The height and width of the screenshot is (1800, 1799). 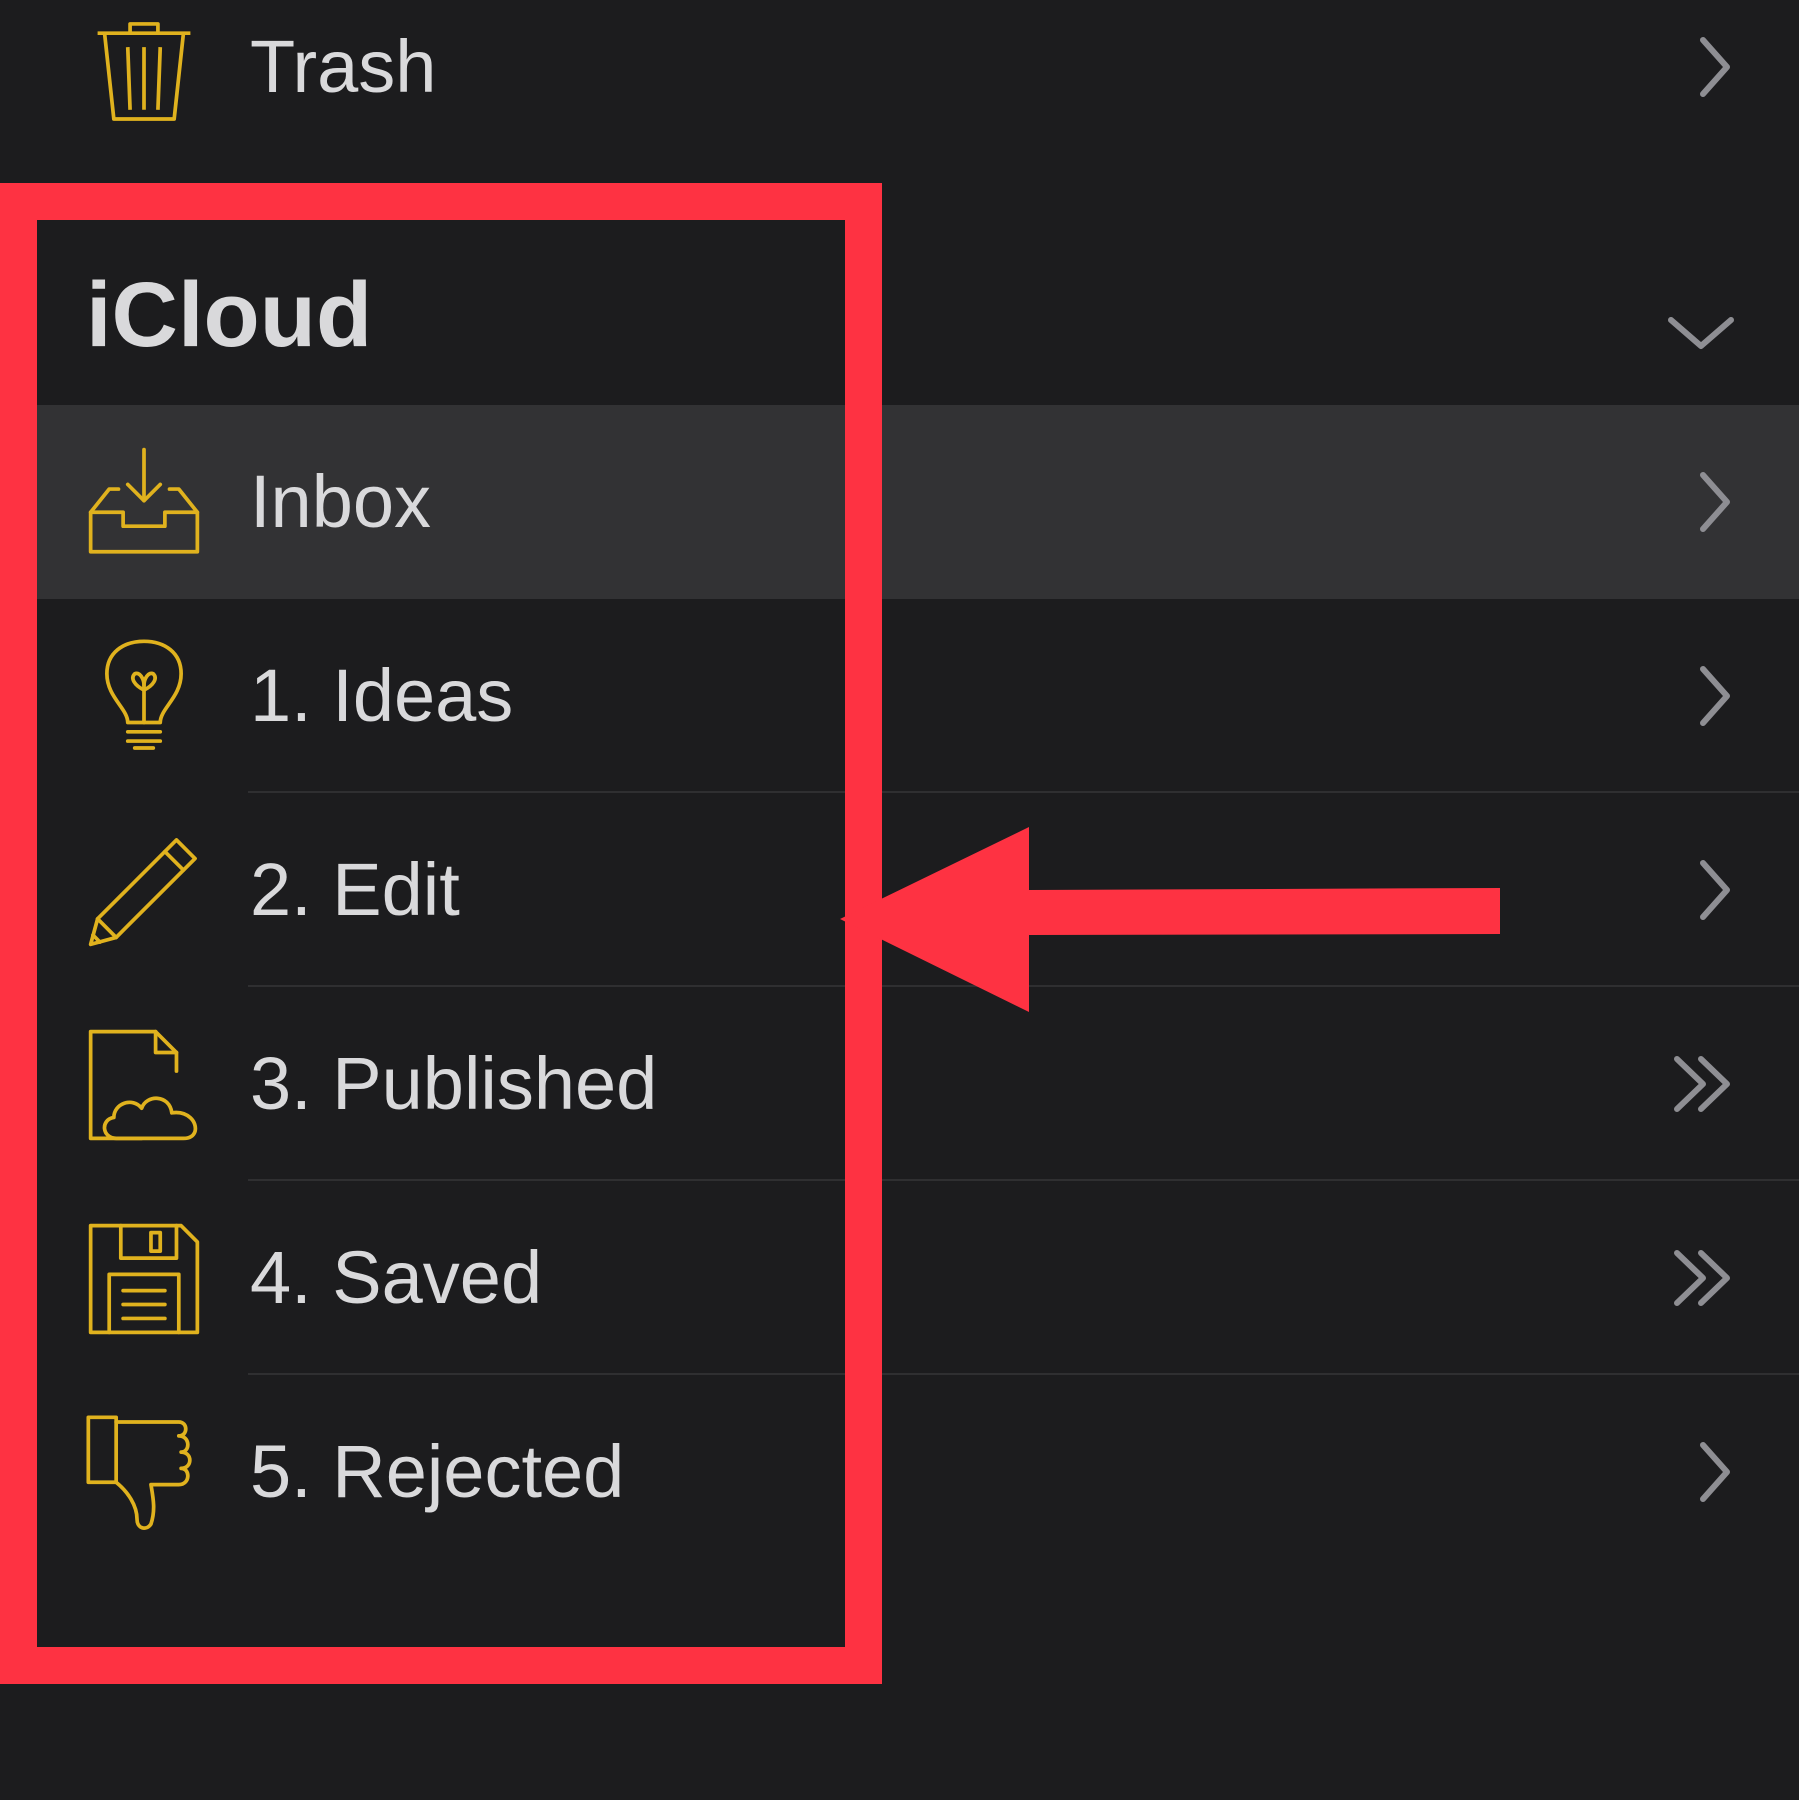 I want to click on thumbs-down-icon, so click(x=144, y=1473).